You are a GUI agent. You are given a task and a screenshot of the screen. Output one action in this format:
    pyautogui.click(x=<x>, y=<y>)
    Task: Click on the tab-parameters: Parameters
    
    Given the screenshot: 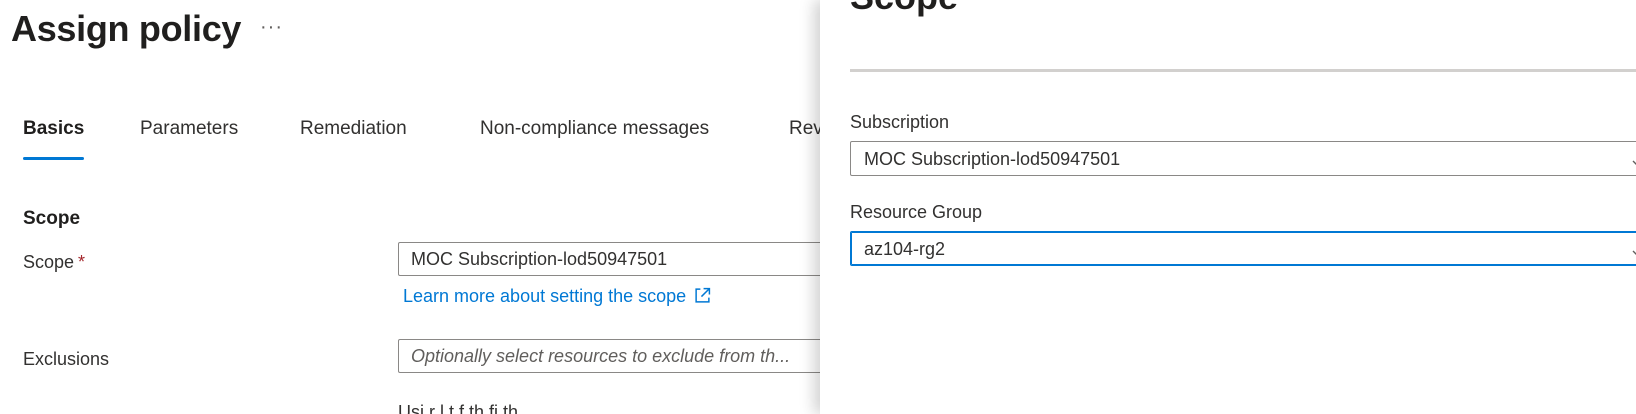 What is the action you would take?
    pyautogui.click(x=189, y=140)
    